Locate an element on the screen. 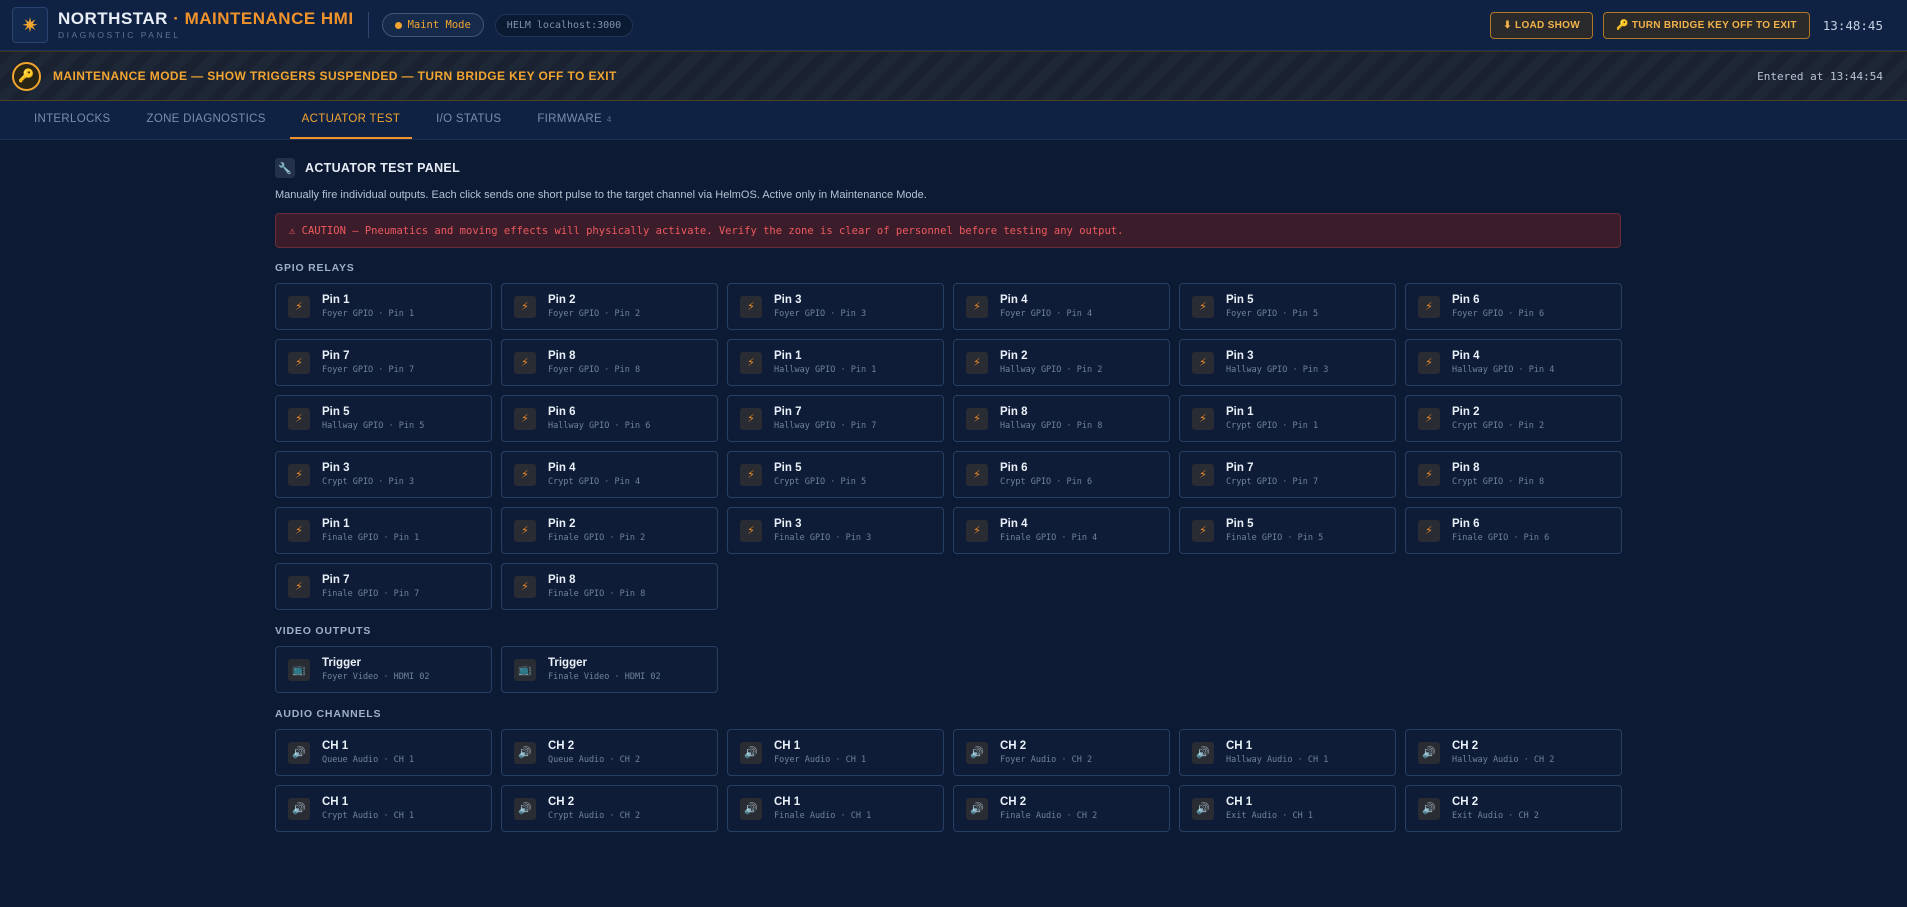 Image resolution: width=1907 pixels, height=907 pixels. card-label: CH 1 is located at coordinates (1239, 745).